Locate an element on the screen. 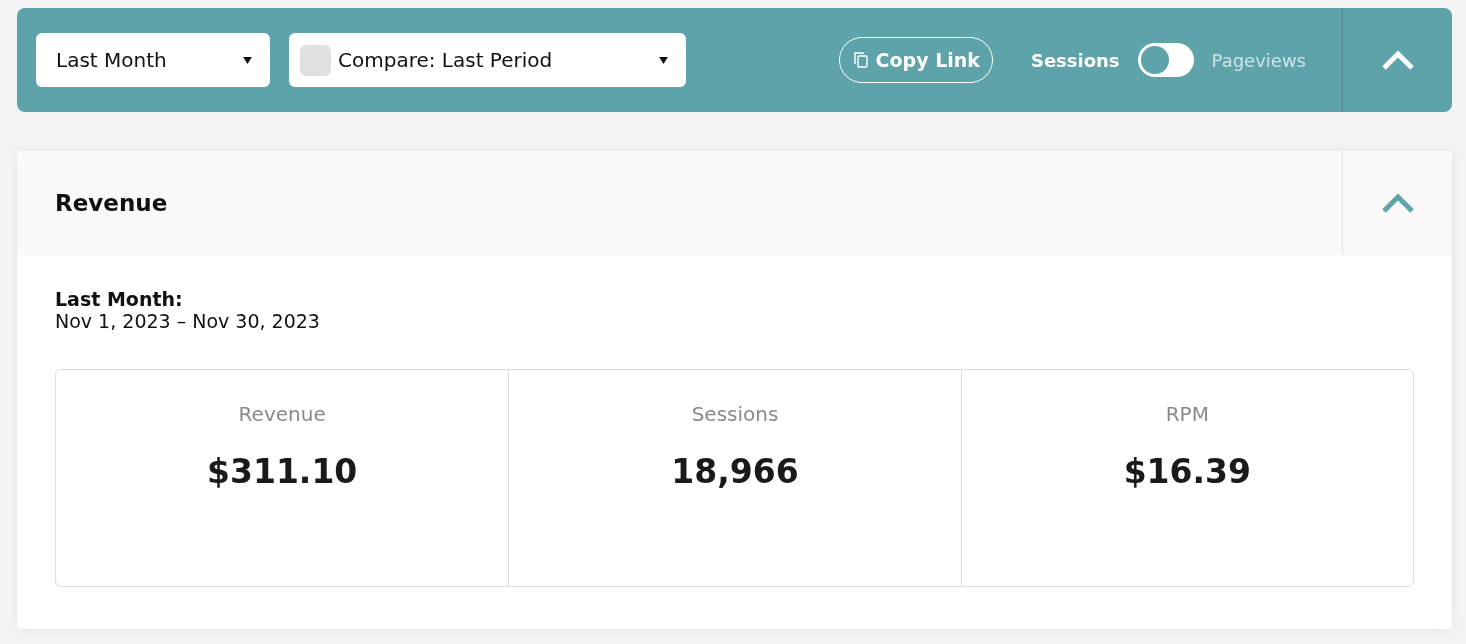  metric-value: $311.10 is located at coordinates (282, 471).